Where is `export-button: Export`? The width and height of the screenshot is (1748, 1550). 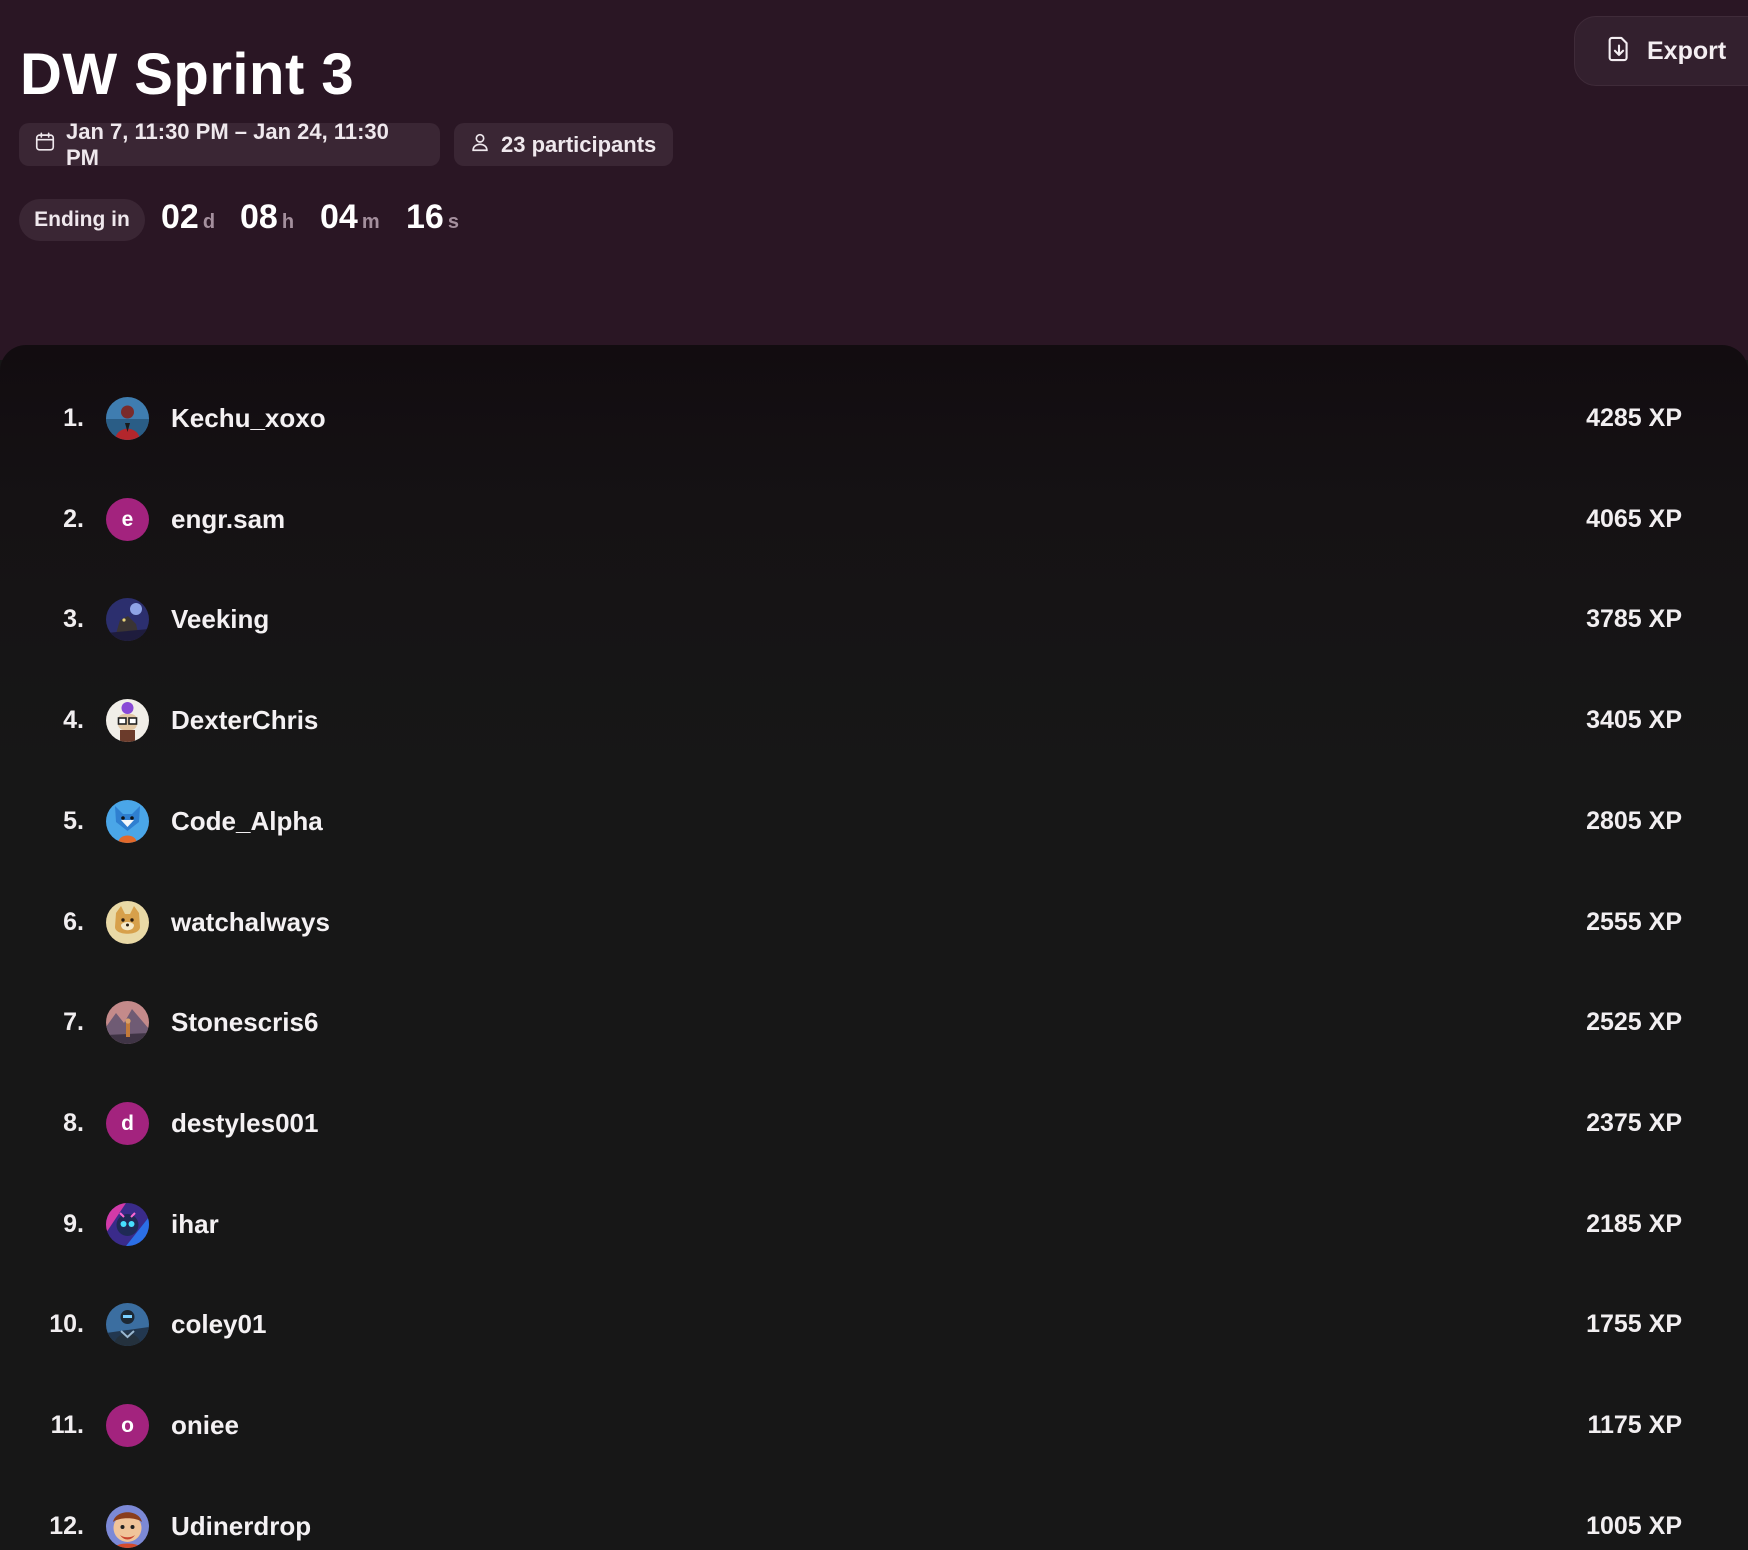 export-button: Export is located at coordinates (1661, 51).